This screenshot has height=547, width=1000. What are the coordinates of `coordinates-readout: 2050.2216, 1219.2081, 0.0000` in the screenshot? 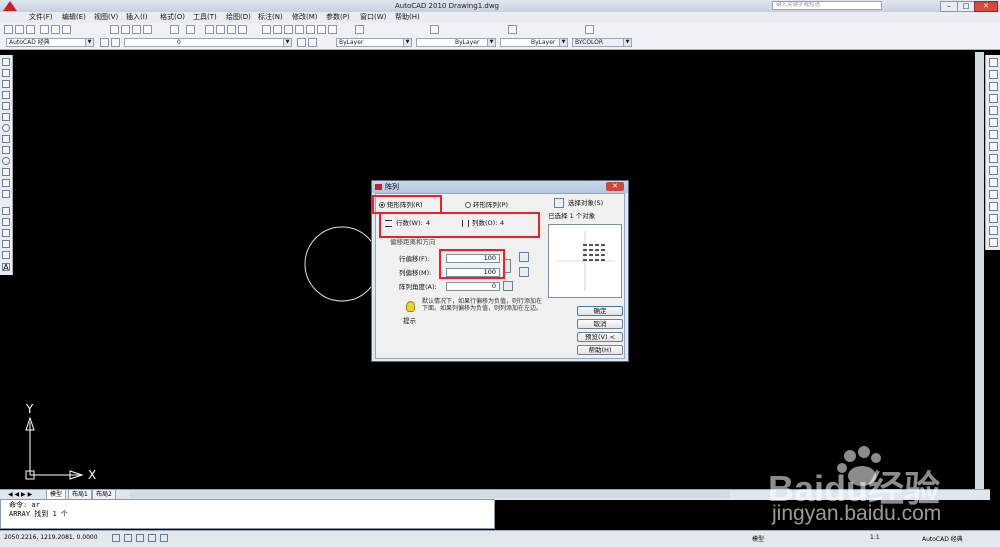 It's located at (51, 537).